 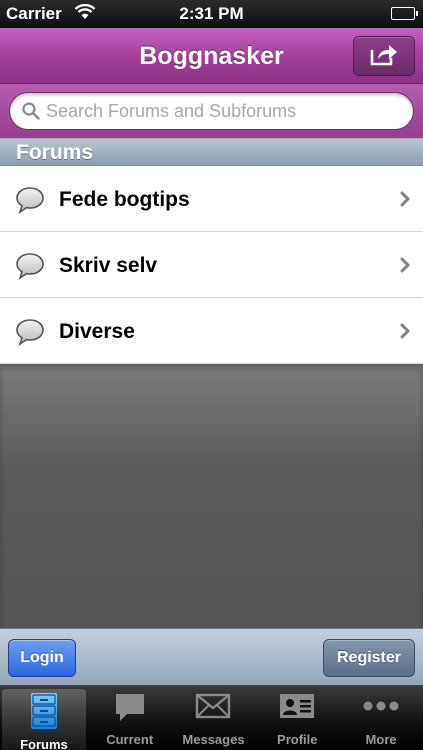 I want to click on battery-icon, so click(x=404, y=13).